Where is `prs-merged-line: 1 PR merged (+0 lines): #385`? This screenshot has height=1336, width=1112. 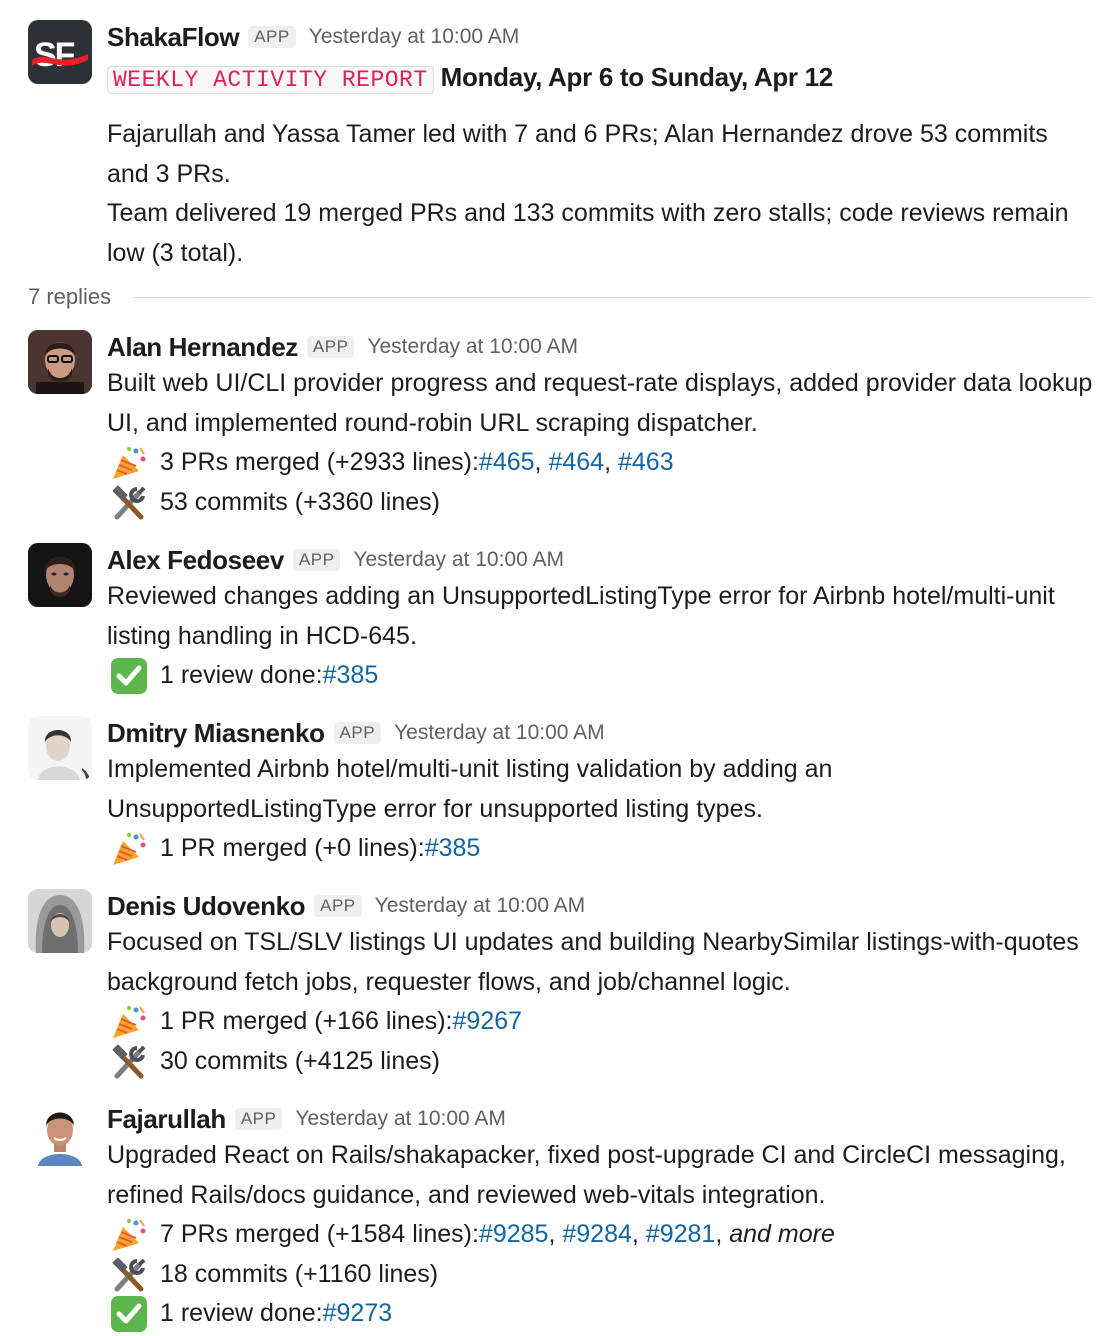
prs-merged-line: 1 PR merged (+0 lines): #385 is located at coordinates (600, 849).